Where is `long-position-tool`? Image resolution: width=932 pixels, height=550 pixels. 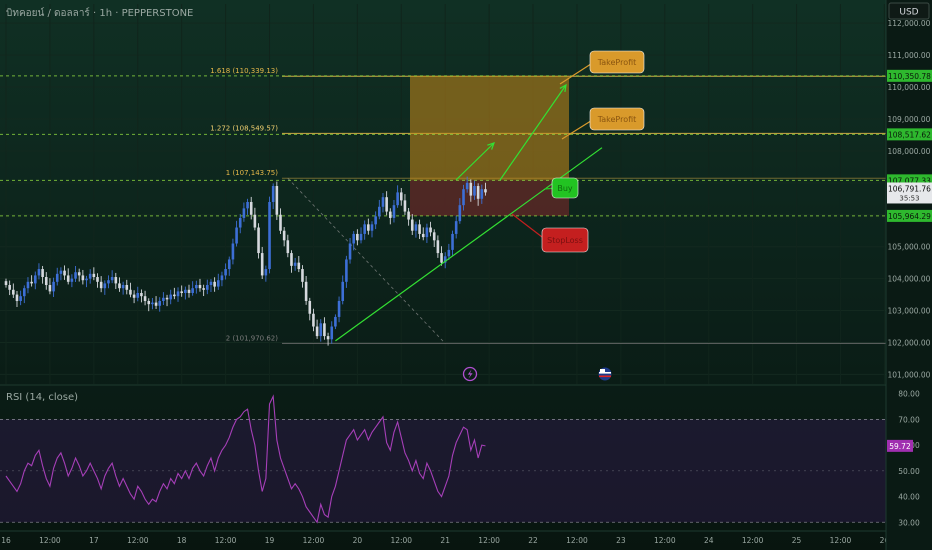 long-position-tool is located at coordinates (489, 145).